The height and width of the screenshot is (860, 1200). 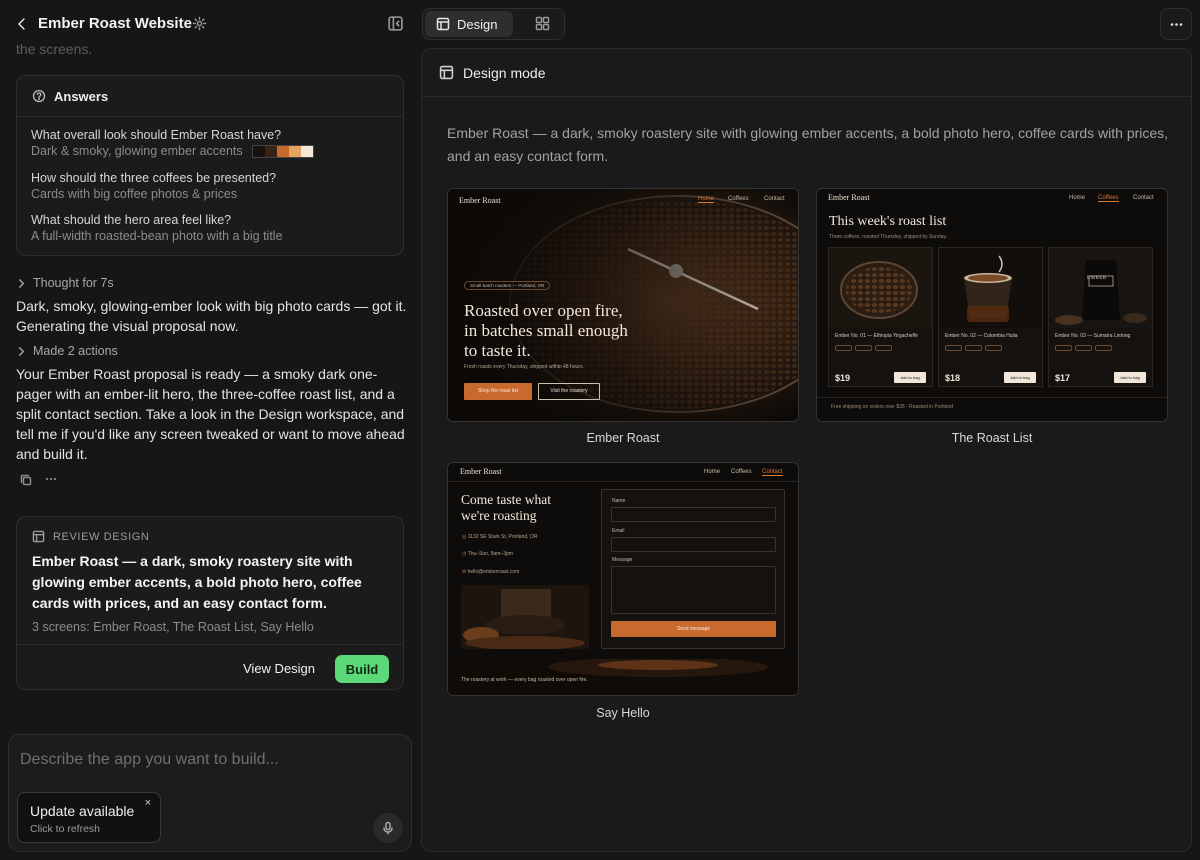 What do you see at coordinates (992, 438) in the screenshot?
I see `screen-label: The Roast List` at bounding box center [992, 438].